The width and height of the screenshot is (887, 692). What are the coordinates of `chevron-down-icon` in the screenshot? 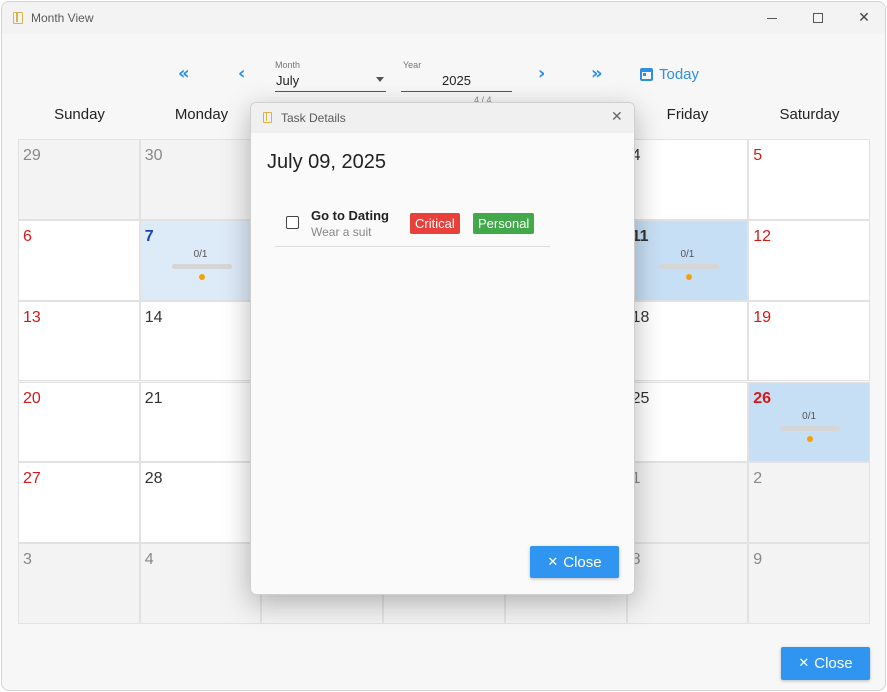 It's located at (380, 79).